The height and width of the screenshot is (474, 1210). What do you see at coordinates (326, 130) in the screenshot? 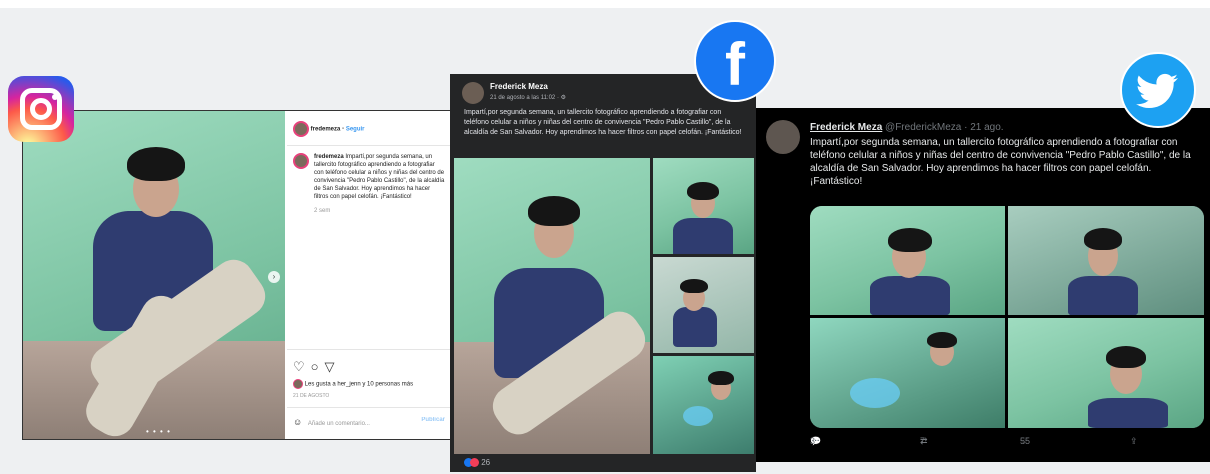
I see `instagram-username: fredemeza` at bounding box center [326, 130].